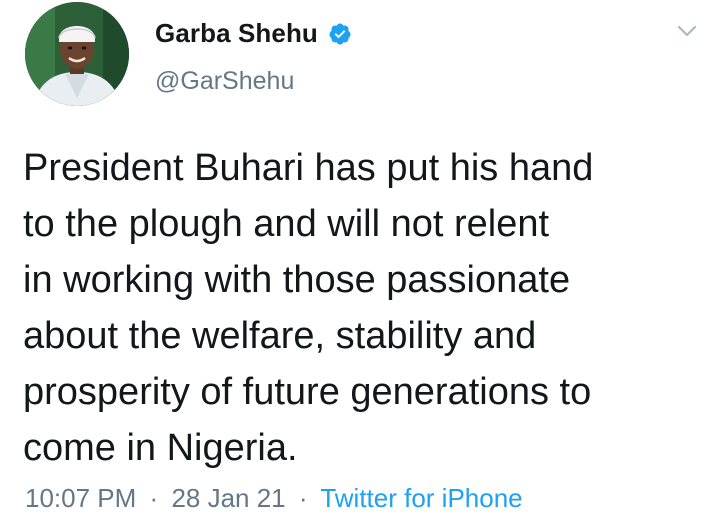 This screenshot has height=520, width=705. Describe the element at coordinates (236, 33) in the screenshot. I see `display-name: Garba Shehu` at that location.